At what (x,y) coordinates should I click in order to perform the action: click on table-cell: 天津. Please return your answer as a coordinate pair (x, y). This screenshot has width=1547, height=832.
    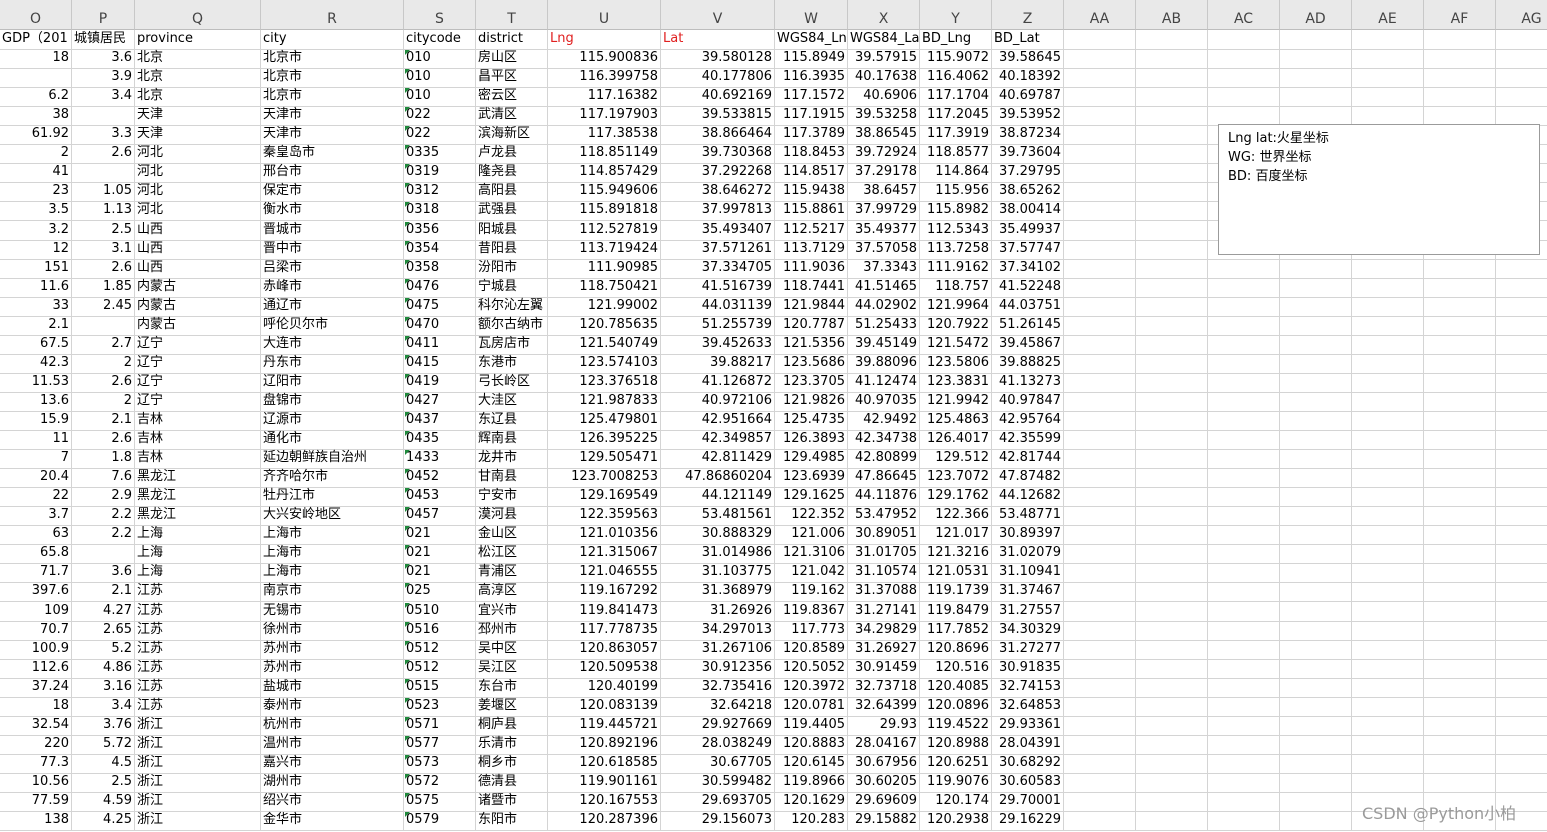
    Looking at the image, I should click on (198, 116).